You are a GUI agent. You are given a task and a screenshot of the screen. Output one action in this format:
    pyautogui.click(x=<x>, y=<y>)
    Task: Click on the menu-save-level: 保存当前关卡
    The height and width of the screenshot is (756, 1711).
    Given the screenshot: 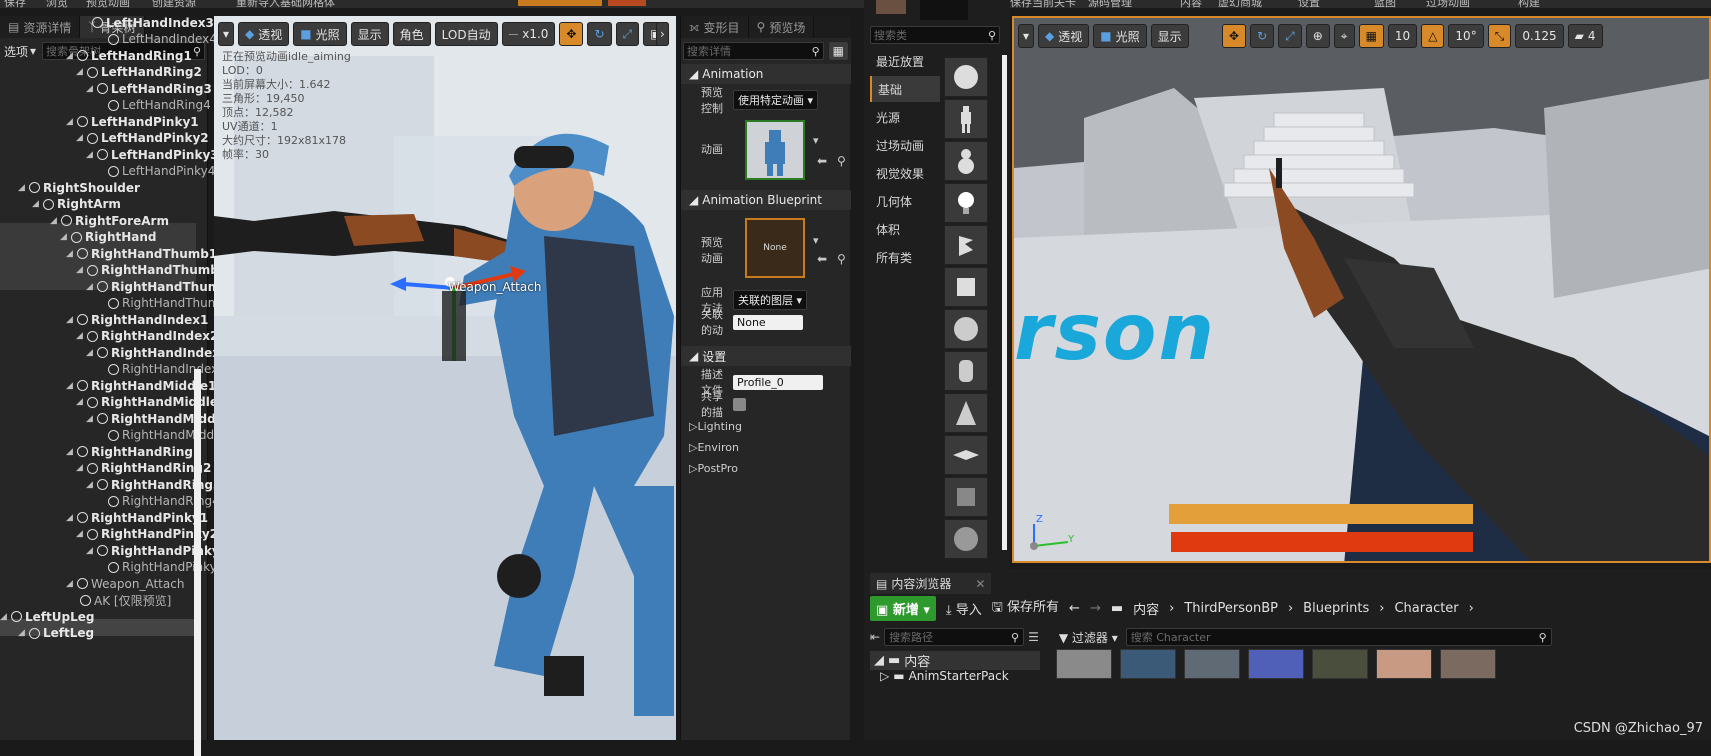 What is the action you would take?
    pyautogui.click(x=1043, y=4)
    